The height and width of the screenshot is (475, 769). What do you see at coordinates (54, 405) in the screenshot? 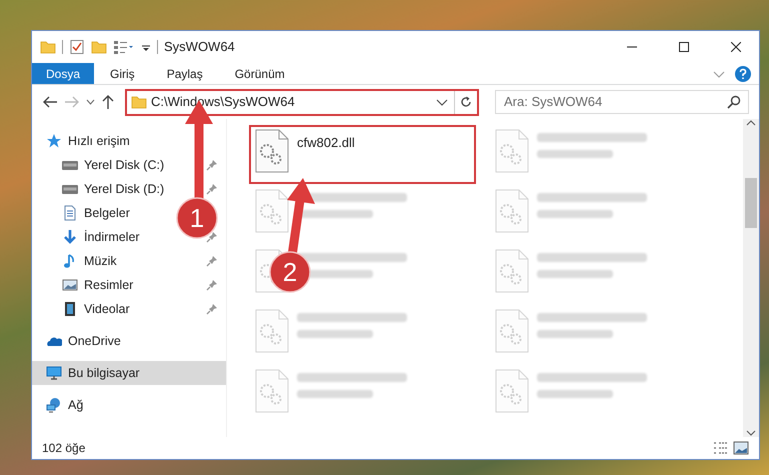
I see `network-icon` at bounding box center [54, 405].